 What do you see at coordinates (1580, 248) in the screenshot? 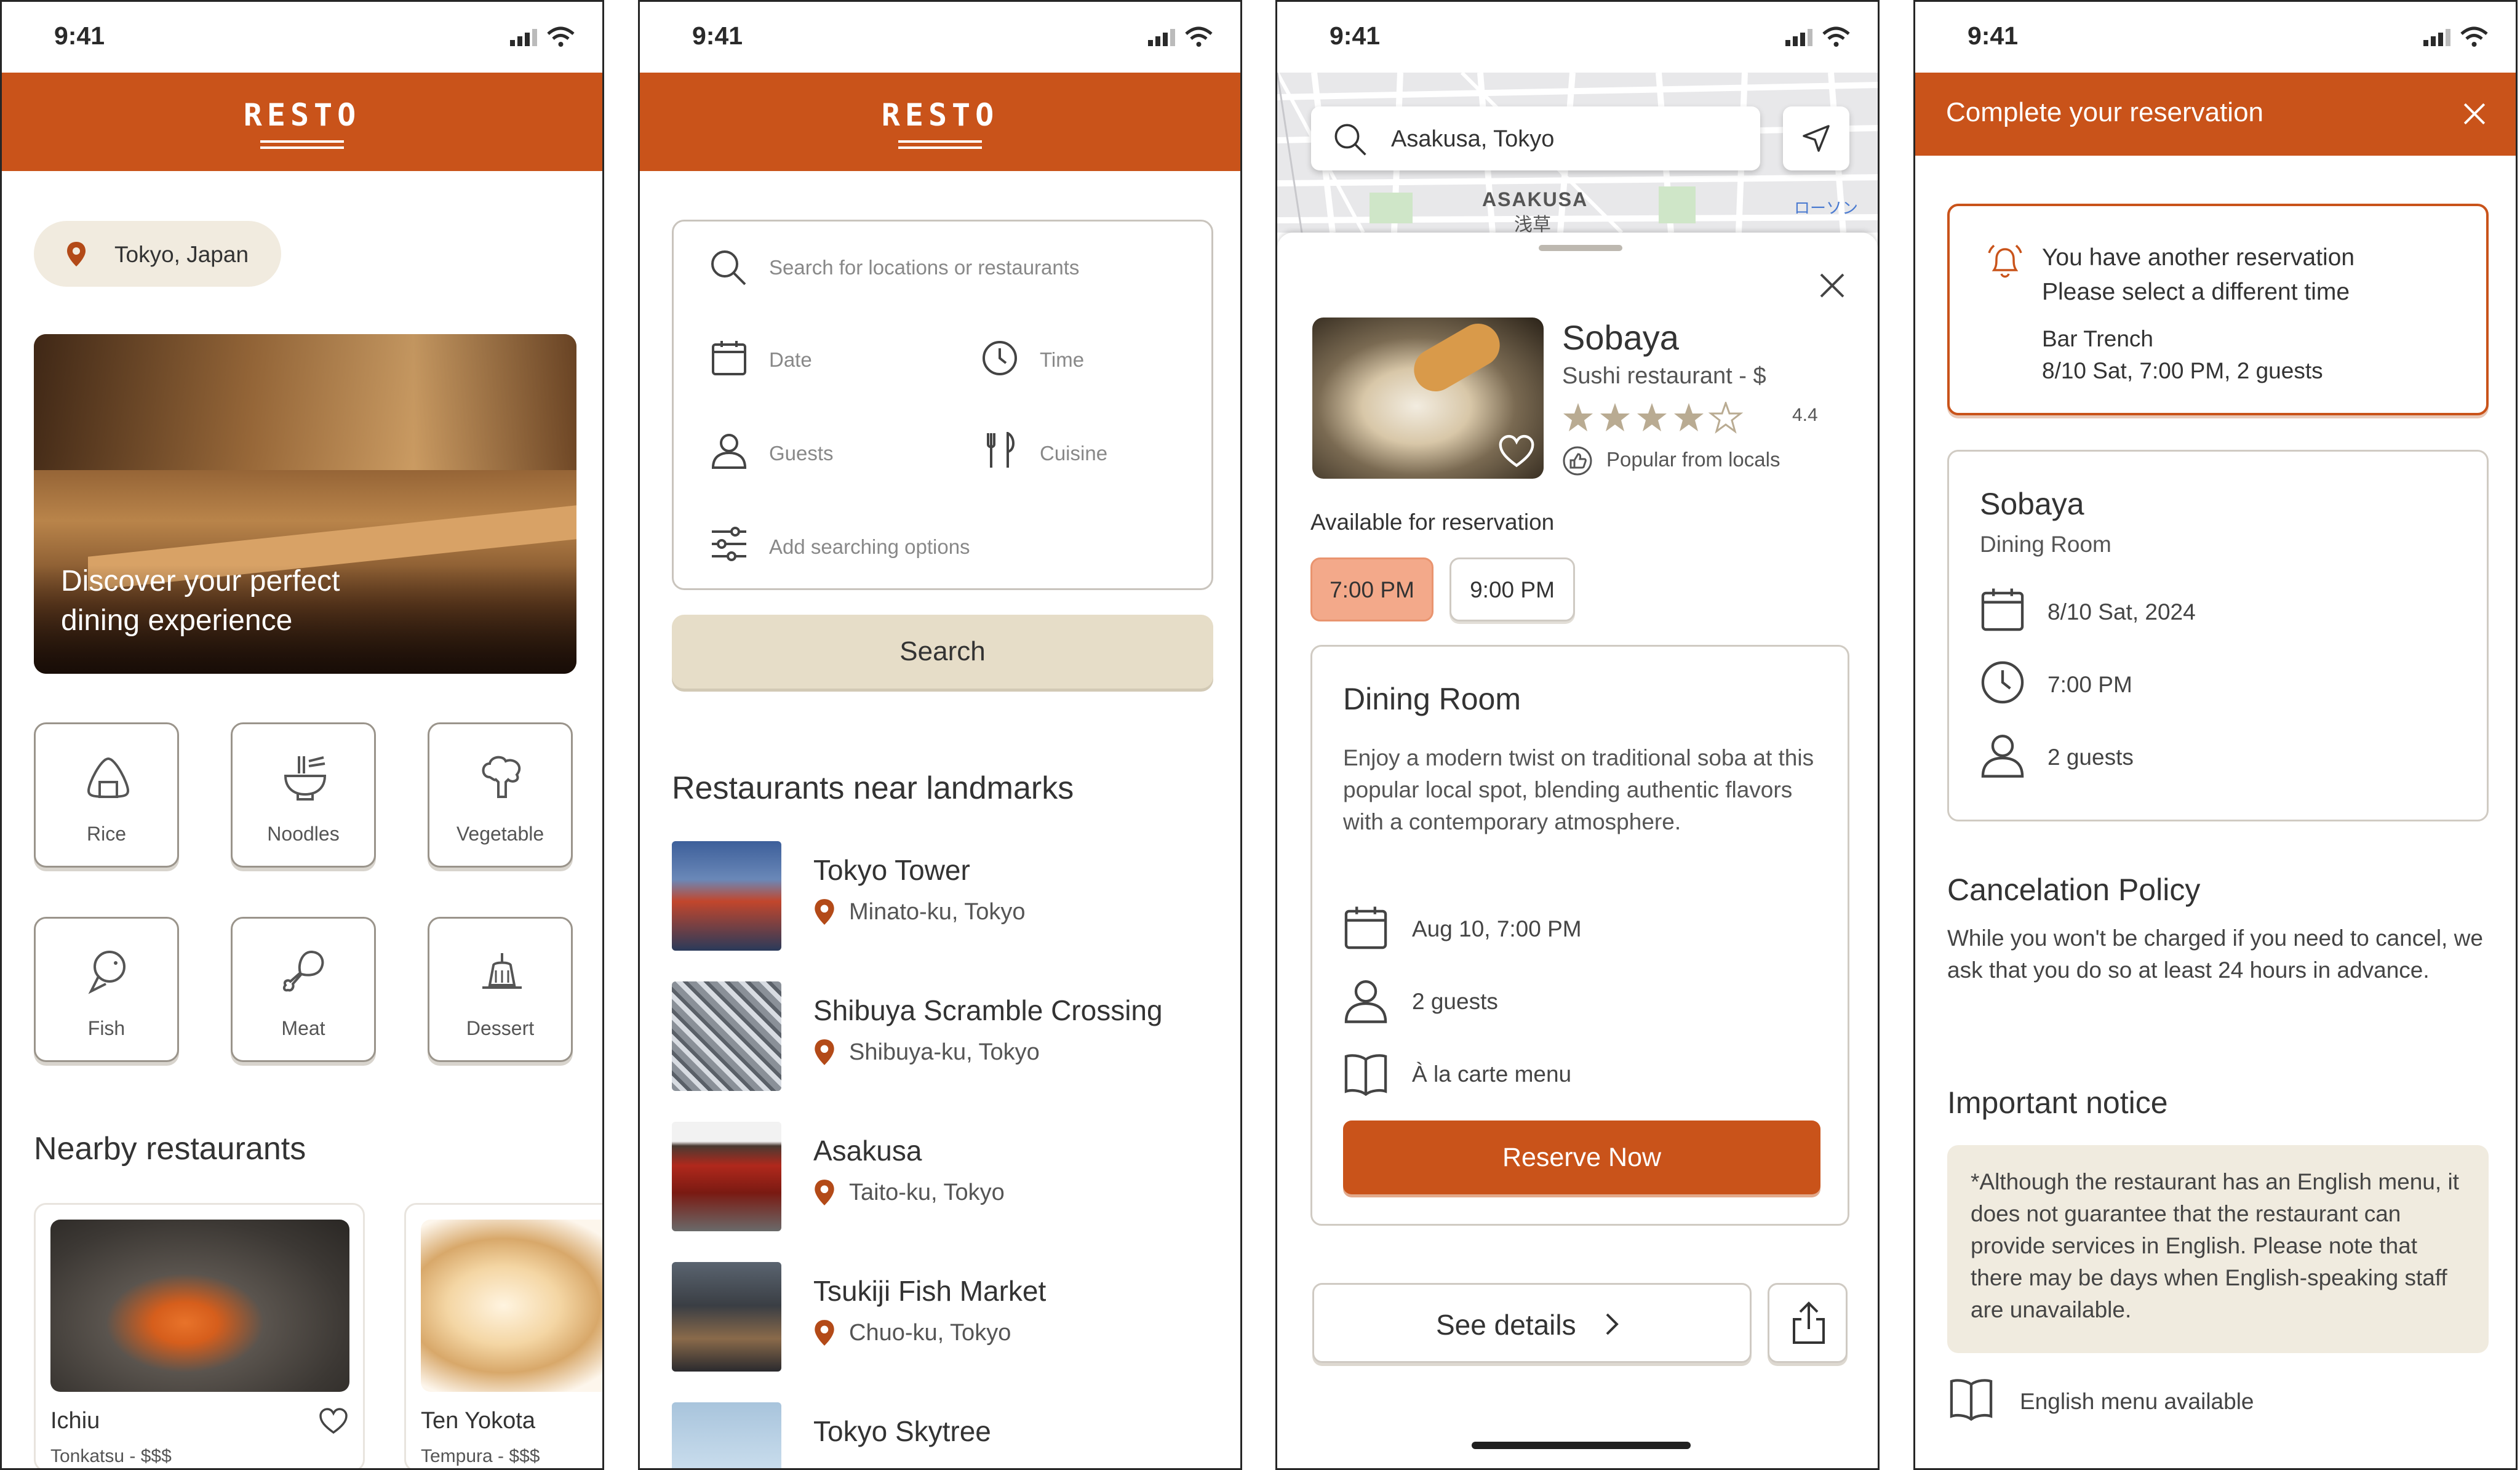
I see `sheet-handle` at bounding box center [1580, 248].